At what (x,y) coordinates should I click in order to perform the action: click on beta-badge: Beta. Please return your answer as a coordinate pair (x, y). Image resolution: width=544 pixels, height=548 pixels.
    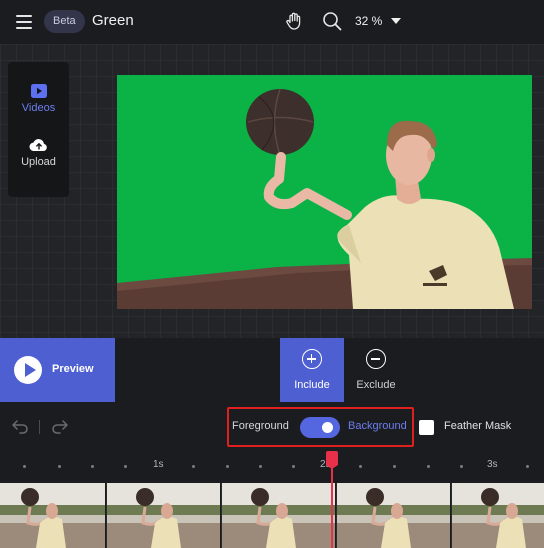
    Looking at the image, I should click on (64, 21).